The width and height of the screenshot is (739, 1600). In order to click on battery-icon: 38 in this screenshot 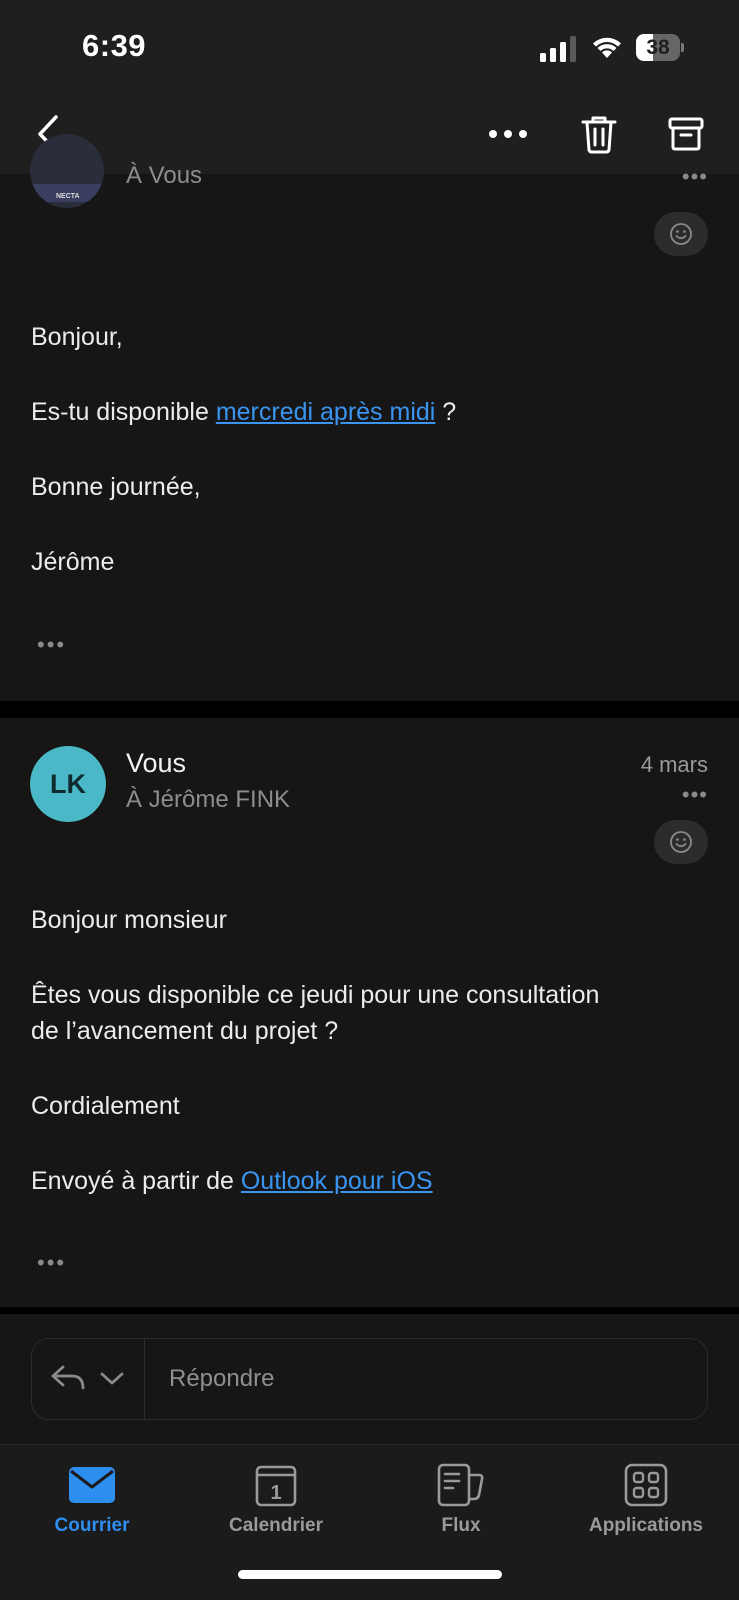, I will do `click(660, 47)`.